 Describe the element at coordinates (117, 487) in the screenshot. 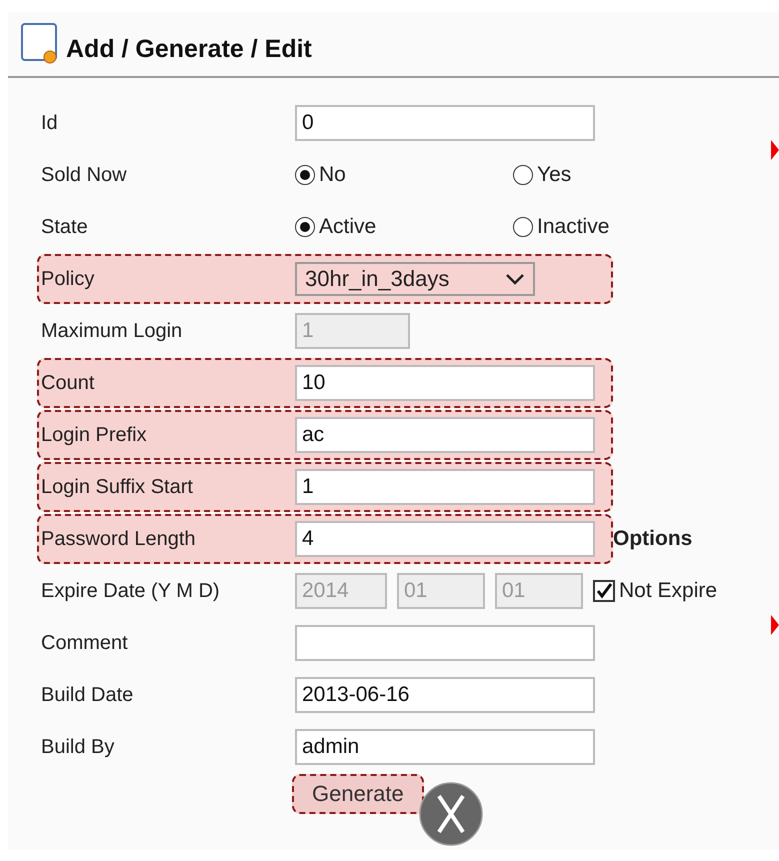

I see `field-label: Login Suffix Start` at that location.